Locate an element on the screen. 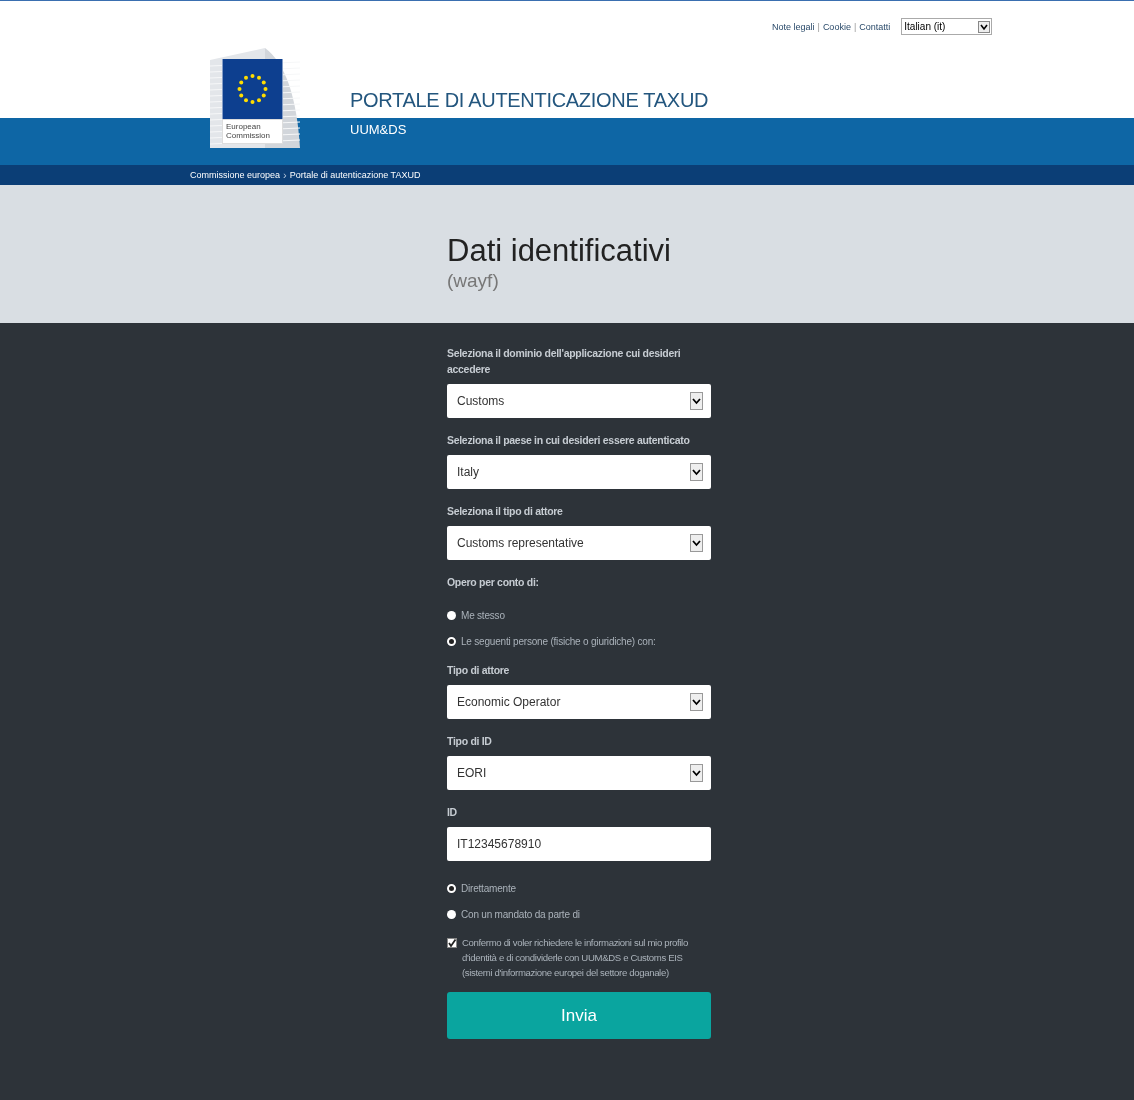 The height and width of the screenshot is (1100, 1134). checkbox-label: Confermo di voler richiedere le informazioni sul mio profilo d'identità e di condividerle con UUM&DS e Customs EIS (sistemi d'informazione europei del settore doganale) is located at coordinates (575, 958).